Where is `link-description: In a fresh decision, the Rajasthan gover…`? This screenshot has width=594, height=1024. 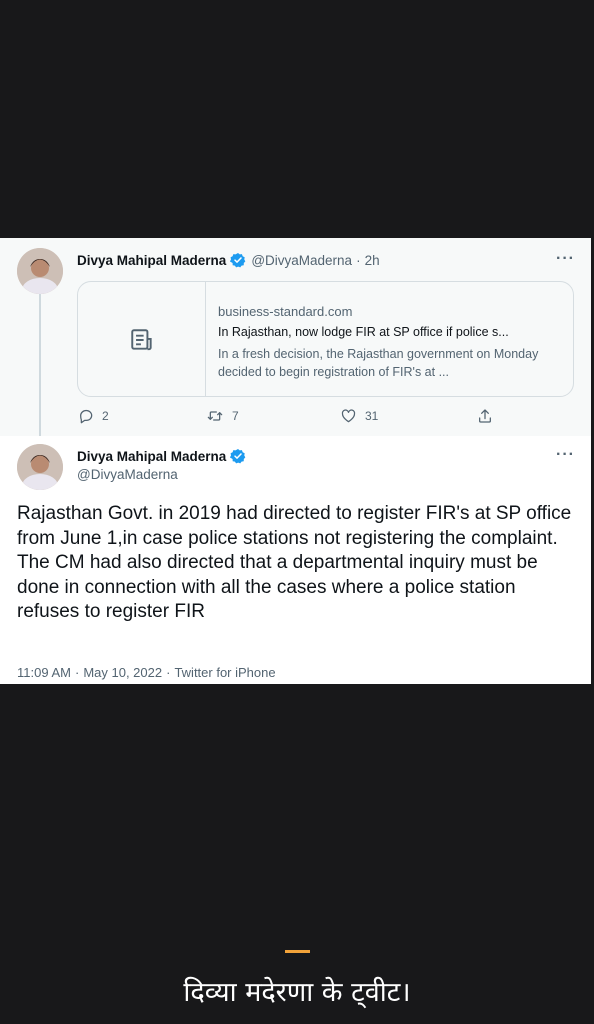
link-description: In a fresh decision, the Rajasthan gover… is located at coordinates (378, 363).